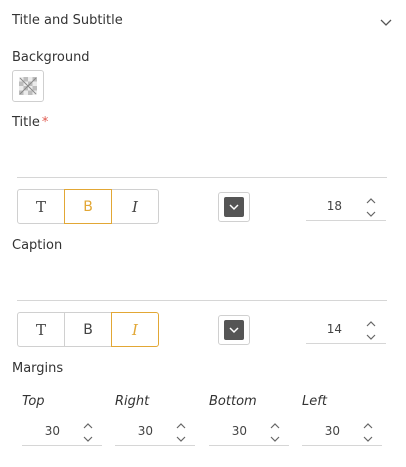 Image resolution: width=406 pixels, height=467 pixels. Describe the element at coordinates (67, 20) in the screenshot. I see `section-title: Title and Subtitle` at that location.